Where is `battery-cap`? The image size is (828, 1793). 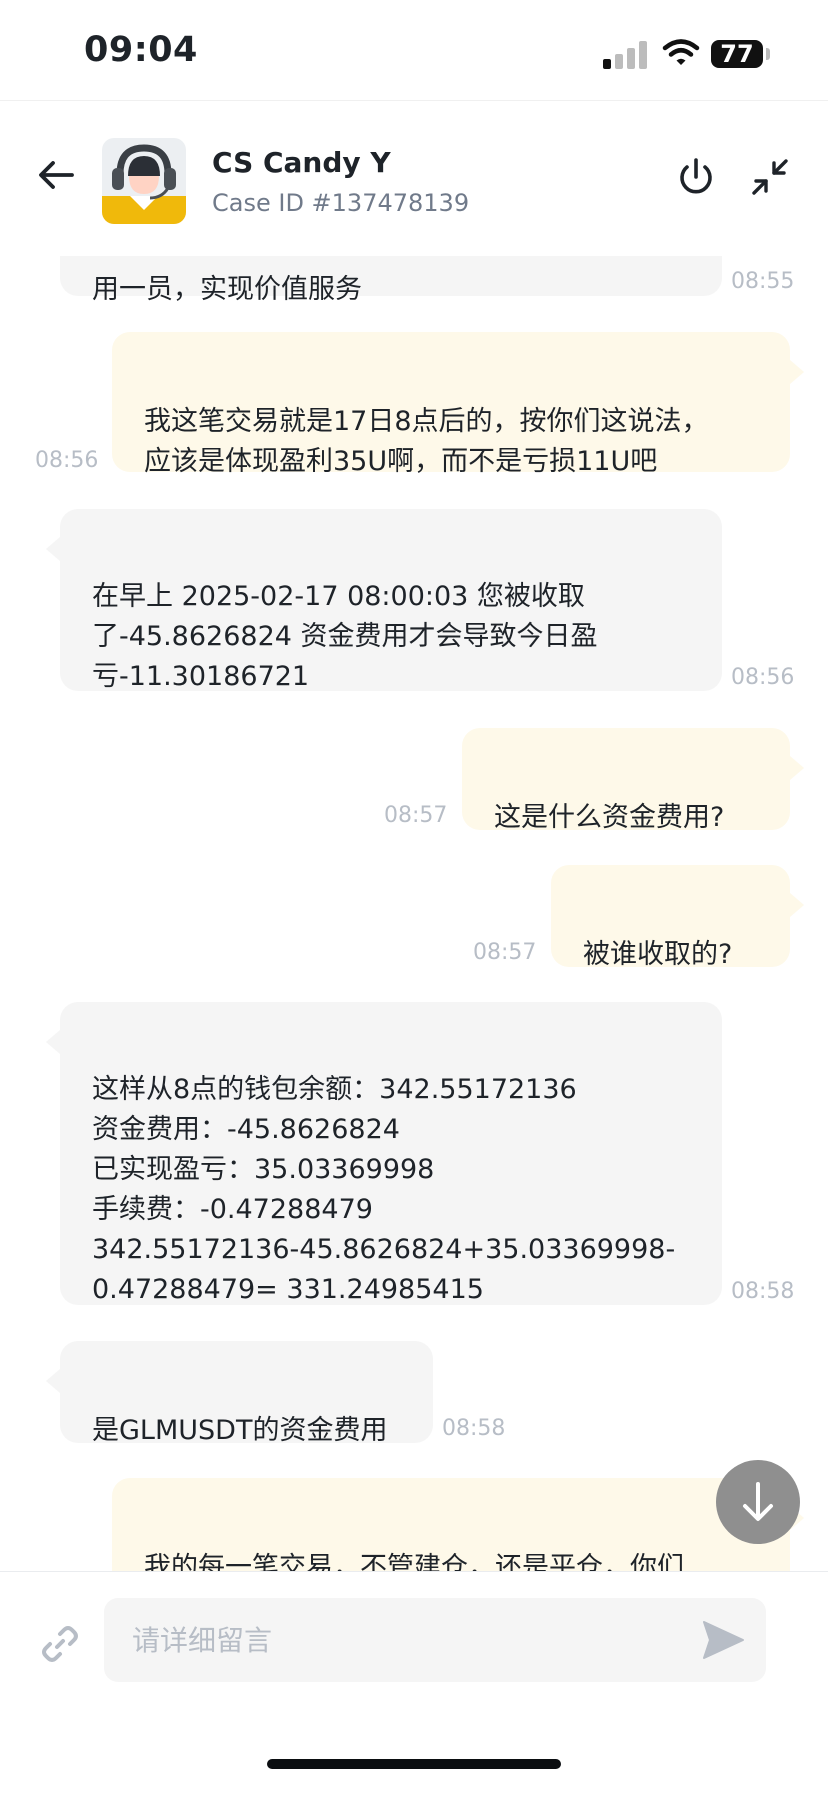
battery-cap is located at coordinates (768, 54).